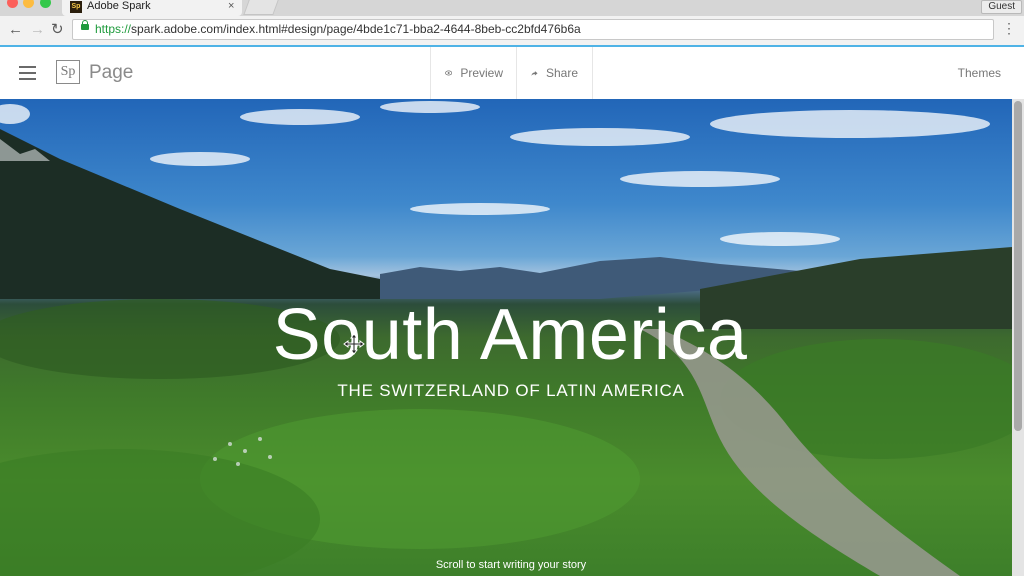 This screenshot has width=1024, height=576. I want to click on preview-button: Preview, so click(473, 73).